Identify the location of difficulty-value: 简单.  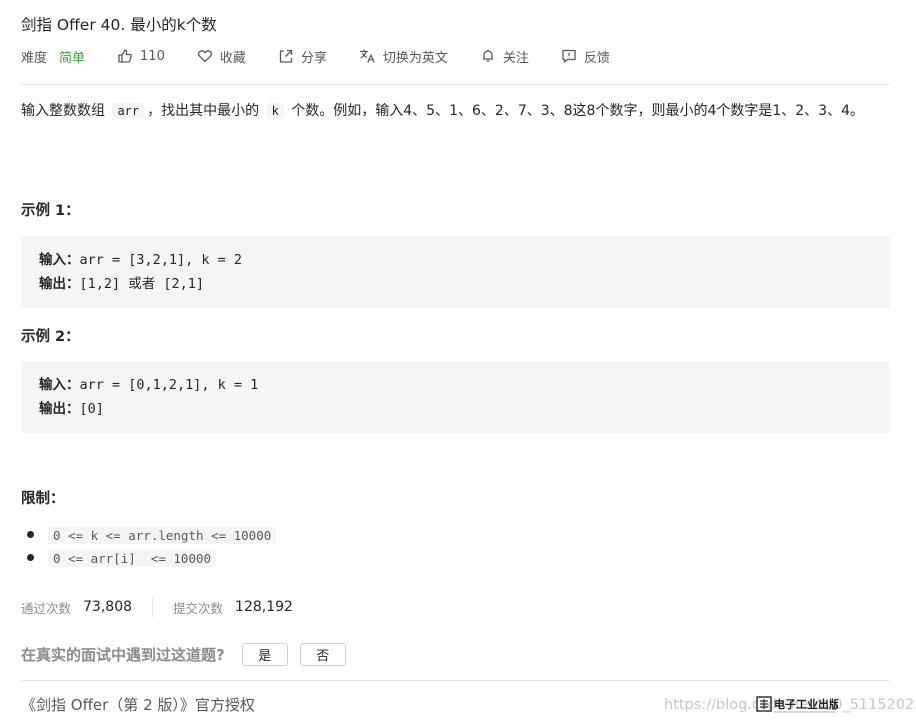
(72, 58).